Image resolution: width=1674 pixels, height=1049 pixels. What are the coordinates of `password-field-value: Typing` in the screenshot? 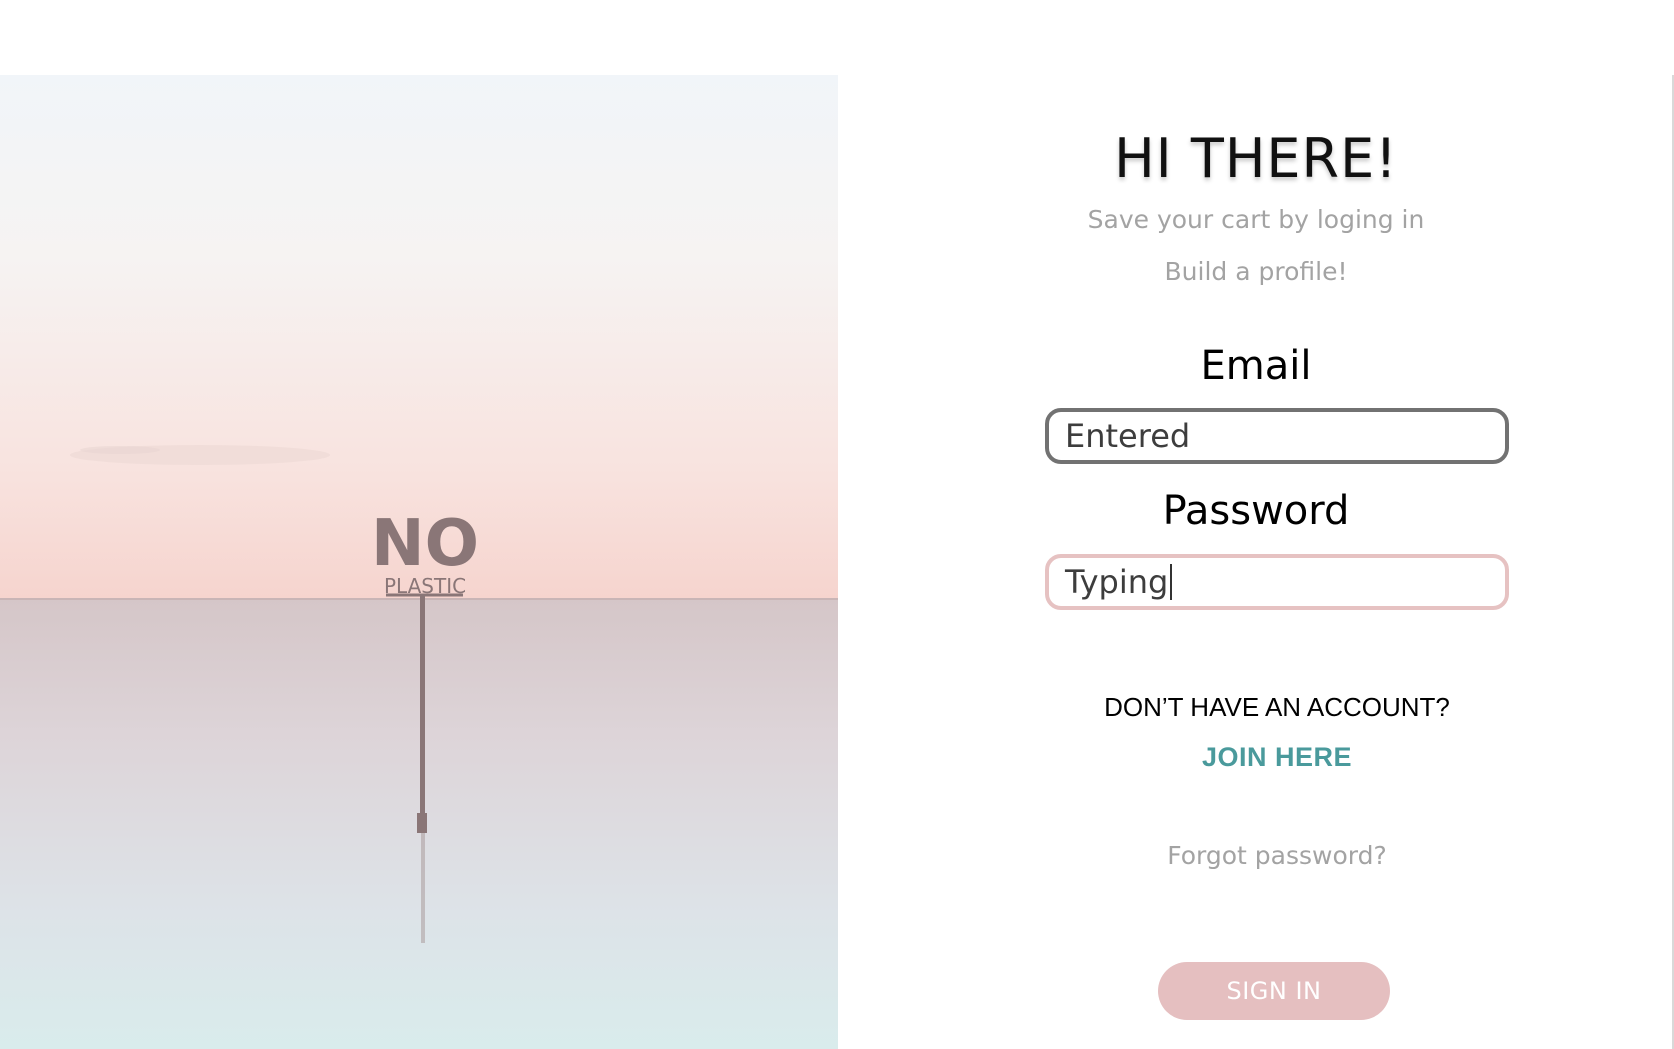 It's located at (1117, 582).